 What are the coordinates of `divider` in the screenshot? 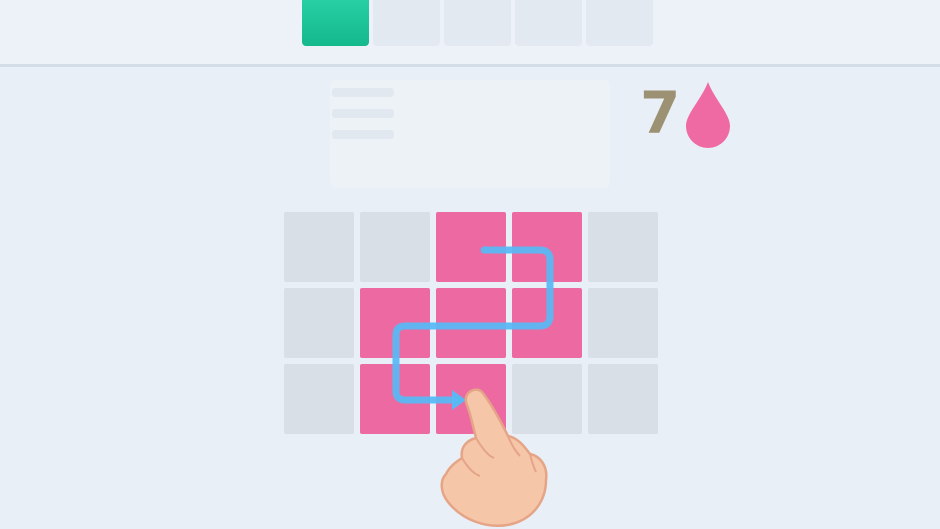 It's located at (470, 65).